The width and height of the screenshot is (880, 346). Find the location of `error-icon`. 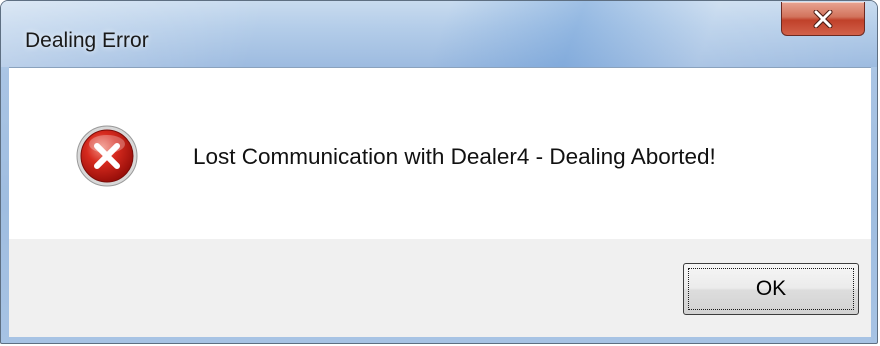

error-icon is located at coordinates (107, 156).